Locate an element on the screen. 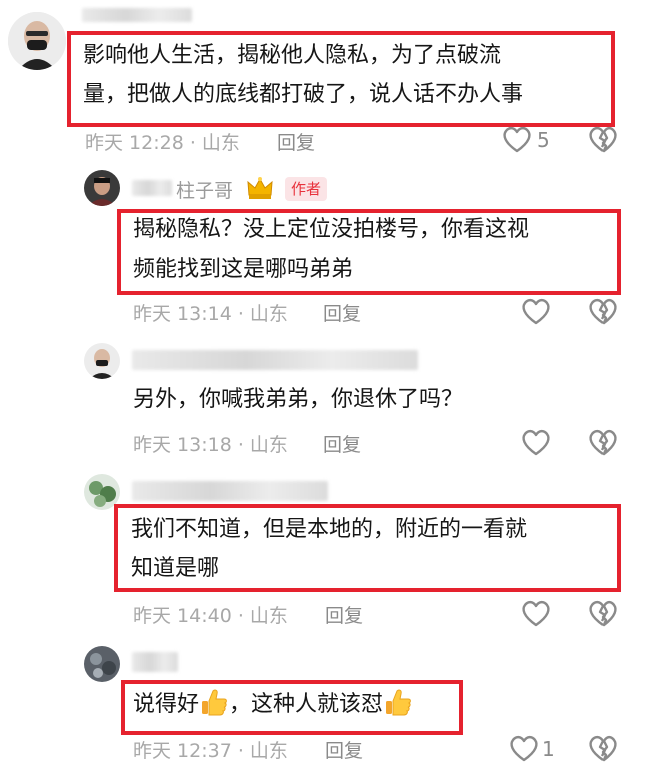  comment-timestamp: 昨天 13:14 · 山东 is located at coordinates (210, 314).